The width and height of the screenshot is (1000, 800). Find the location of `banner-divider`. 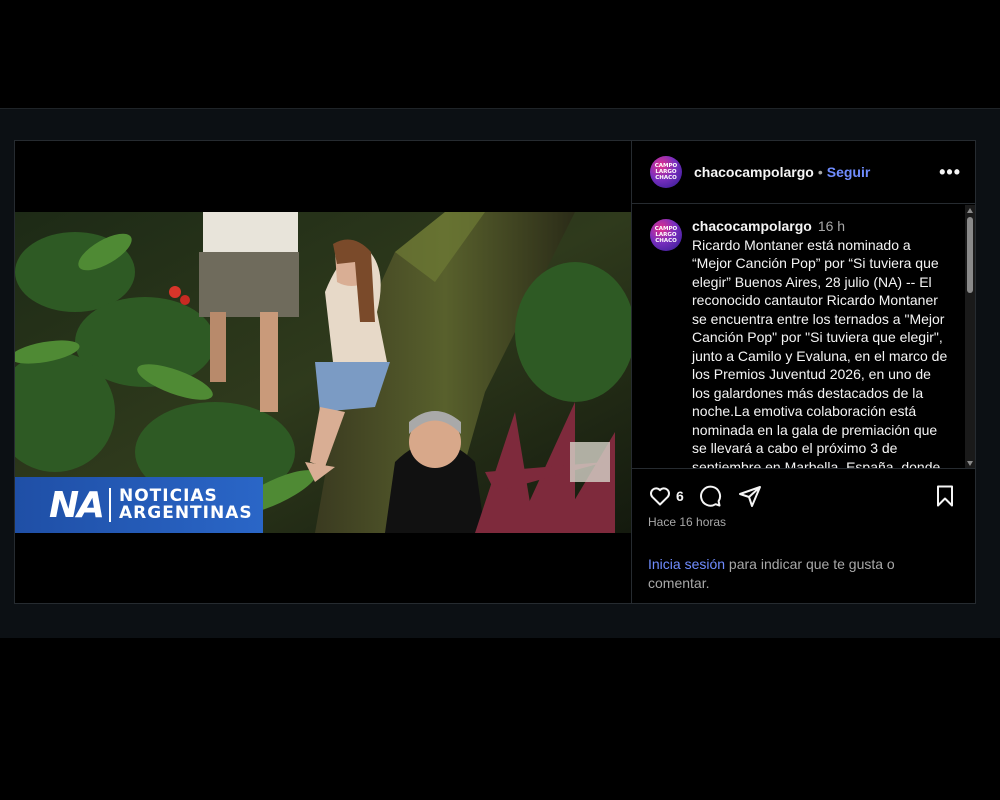

banner-divider is located at coordinates (110, 505).